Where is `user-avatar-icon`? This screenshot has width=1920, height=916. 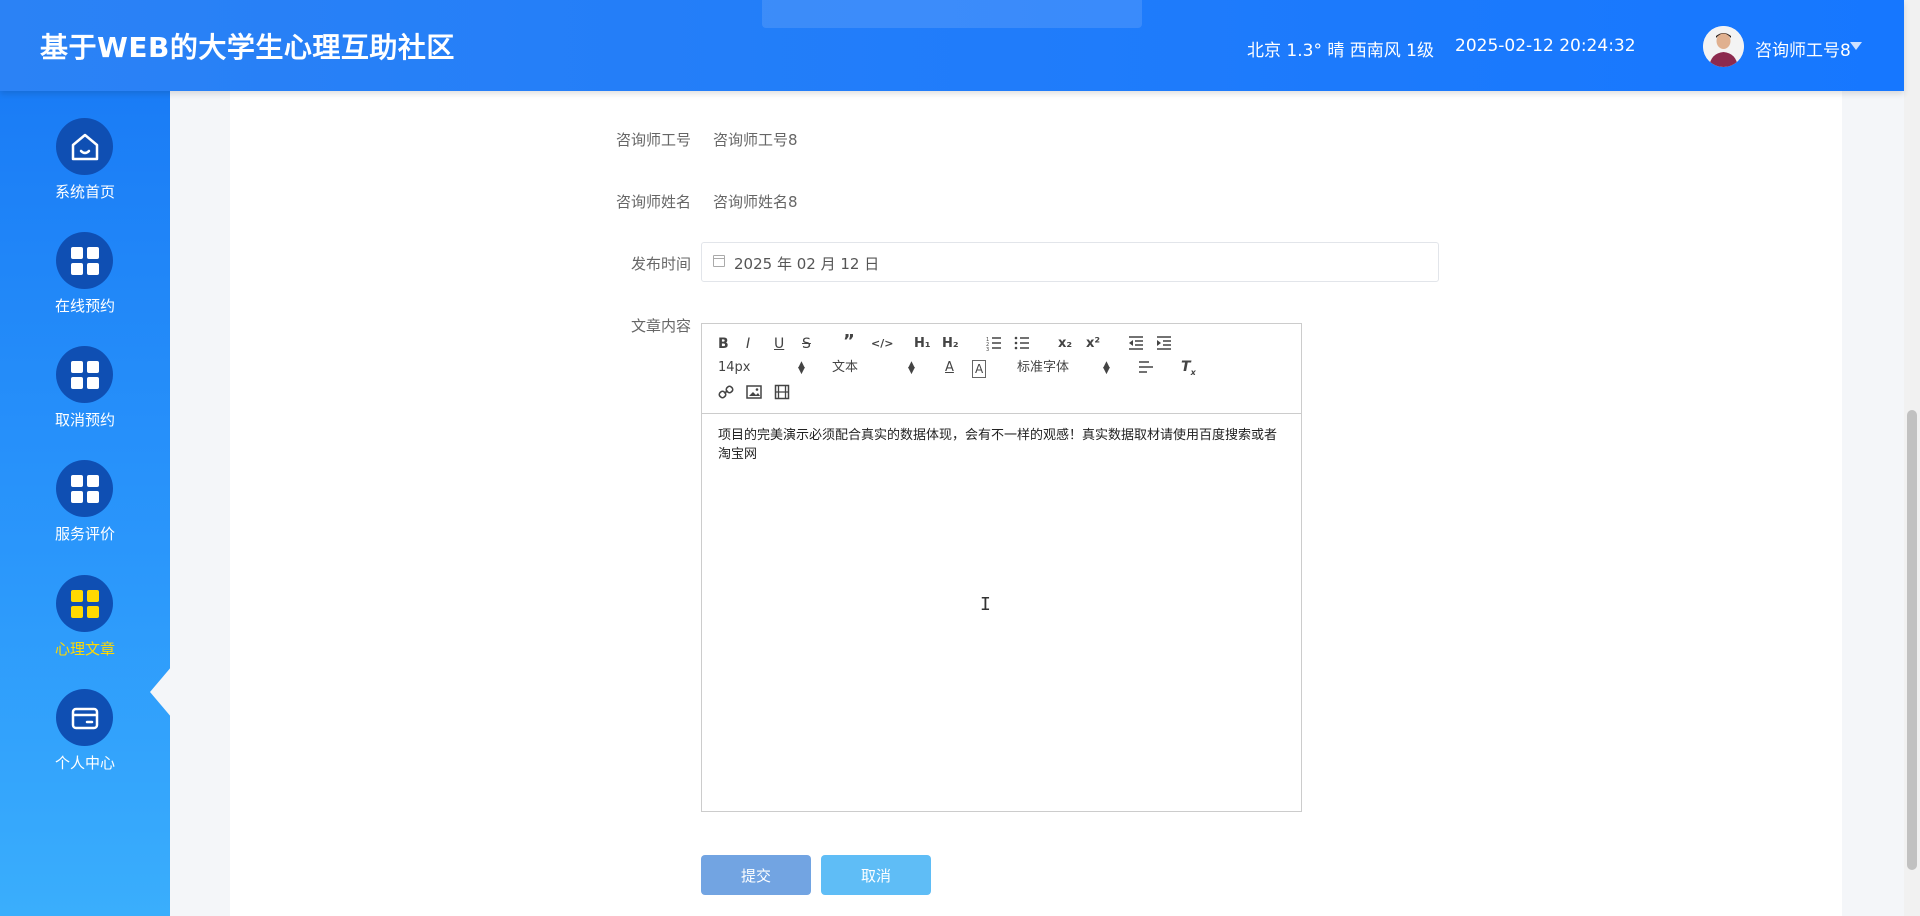
user-avatar-icon is located at coordinates (1723, 46).